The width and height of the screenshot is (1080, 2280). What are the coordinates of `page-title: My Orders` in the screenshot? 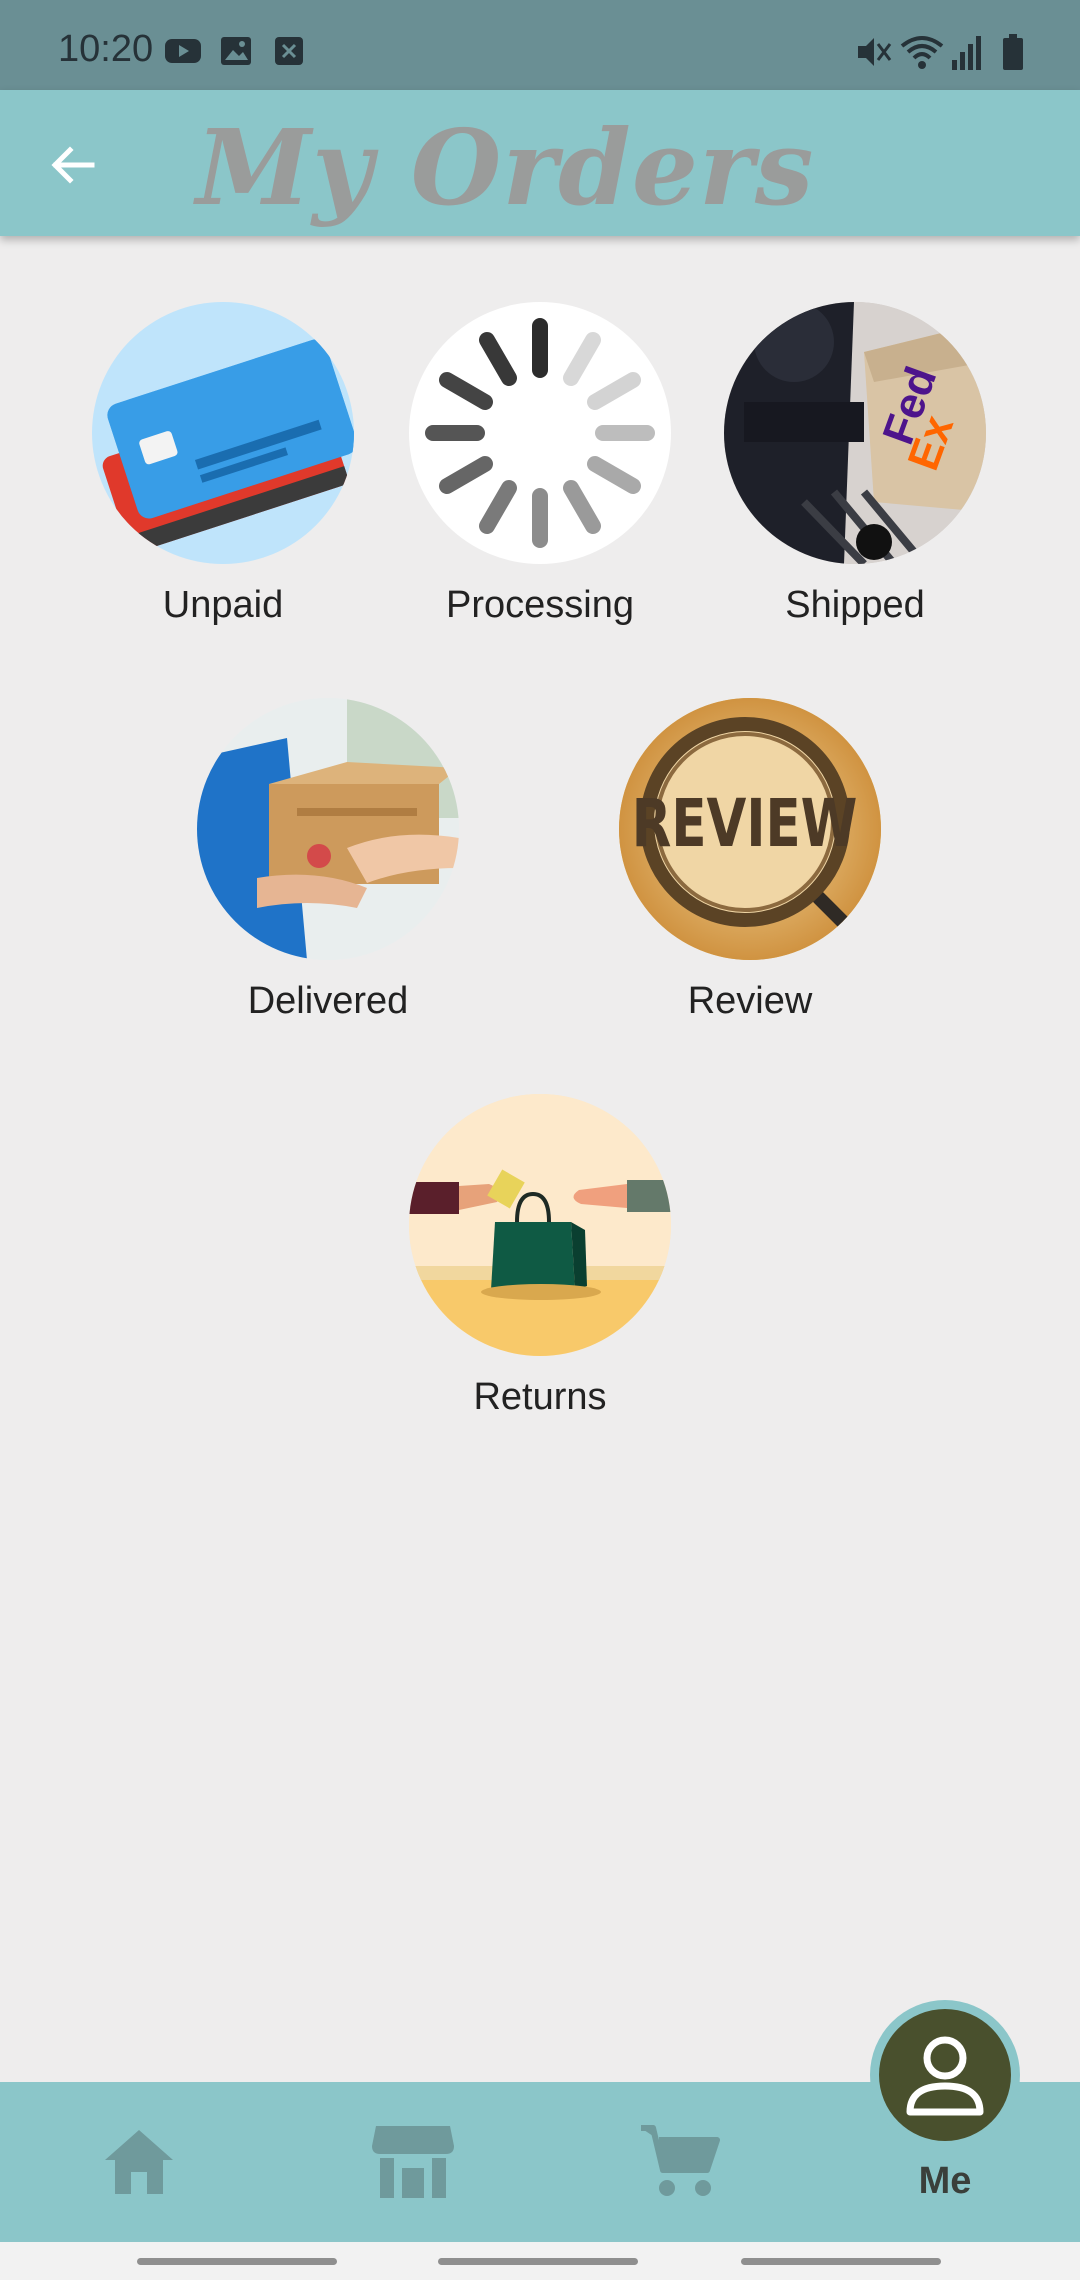 It's located at (505, 167).